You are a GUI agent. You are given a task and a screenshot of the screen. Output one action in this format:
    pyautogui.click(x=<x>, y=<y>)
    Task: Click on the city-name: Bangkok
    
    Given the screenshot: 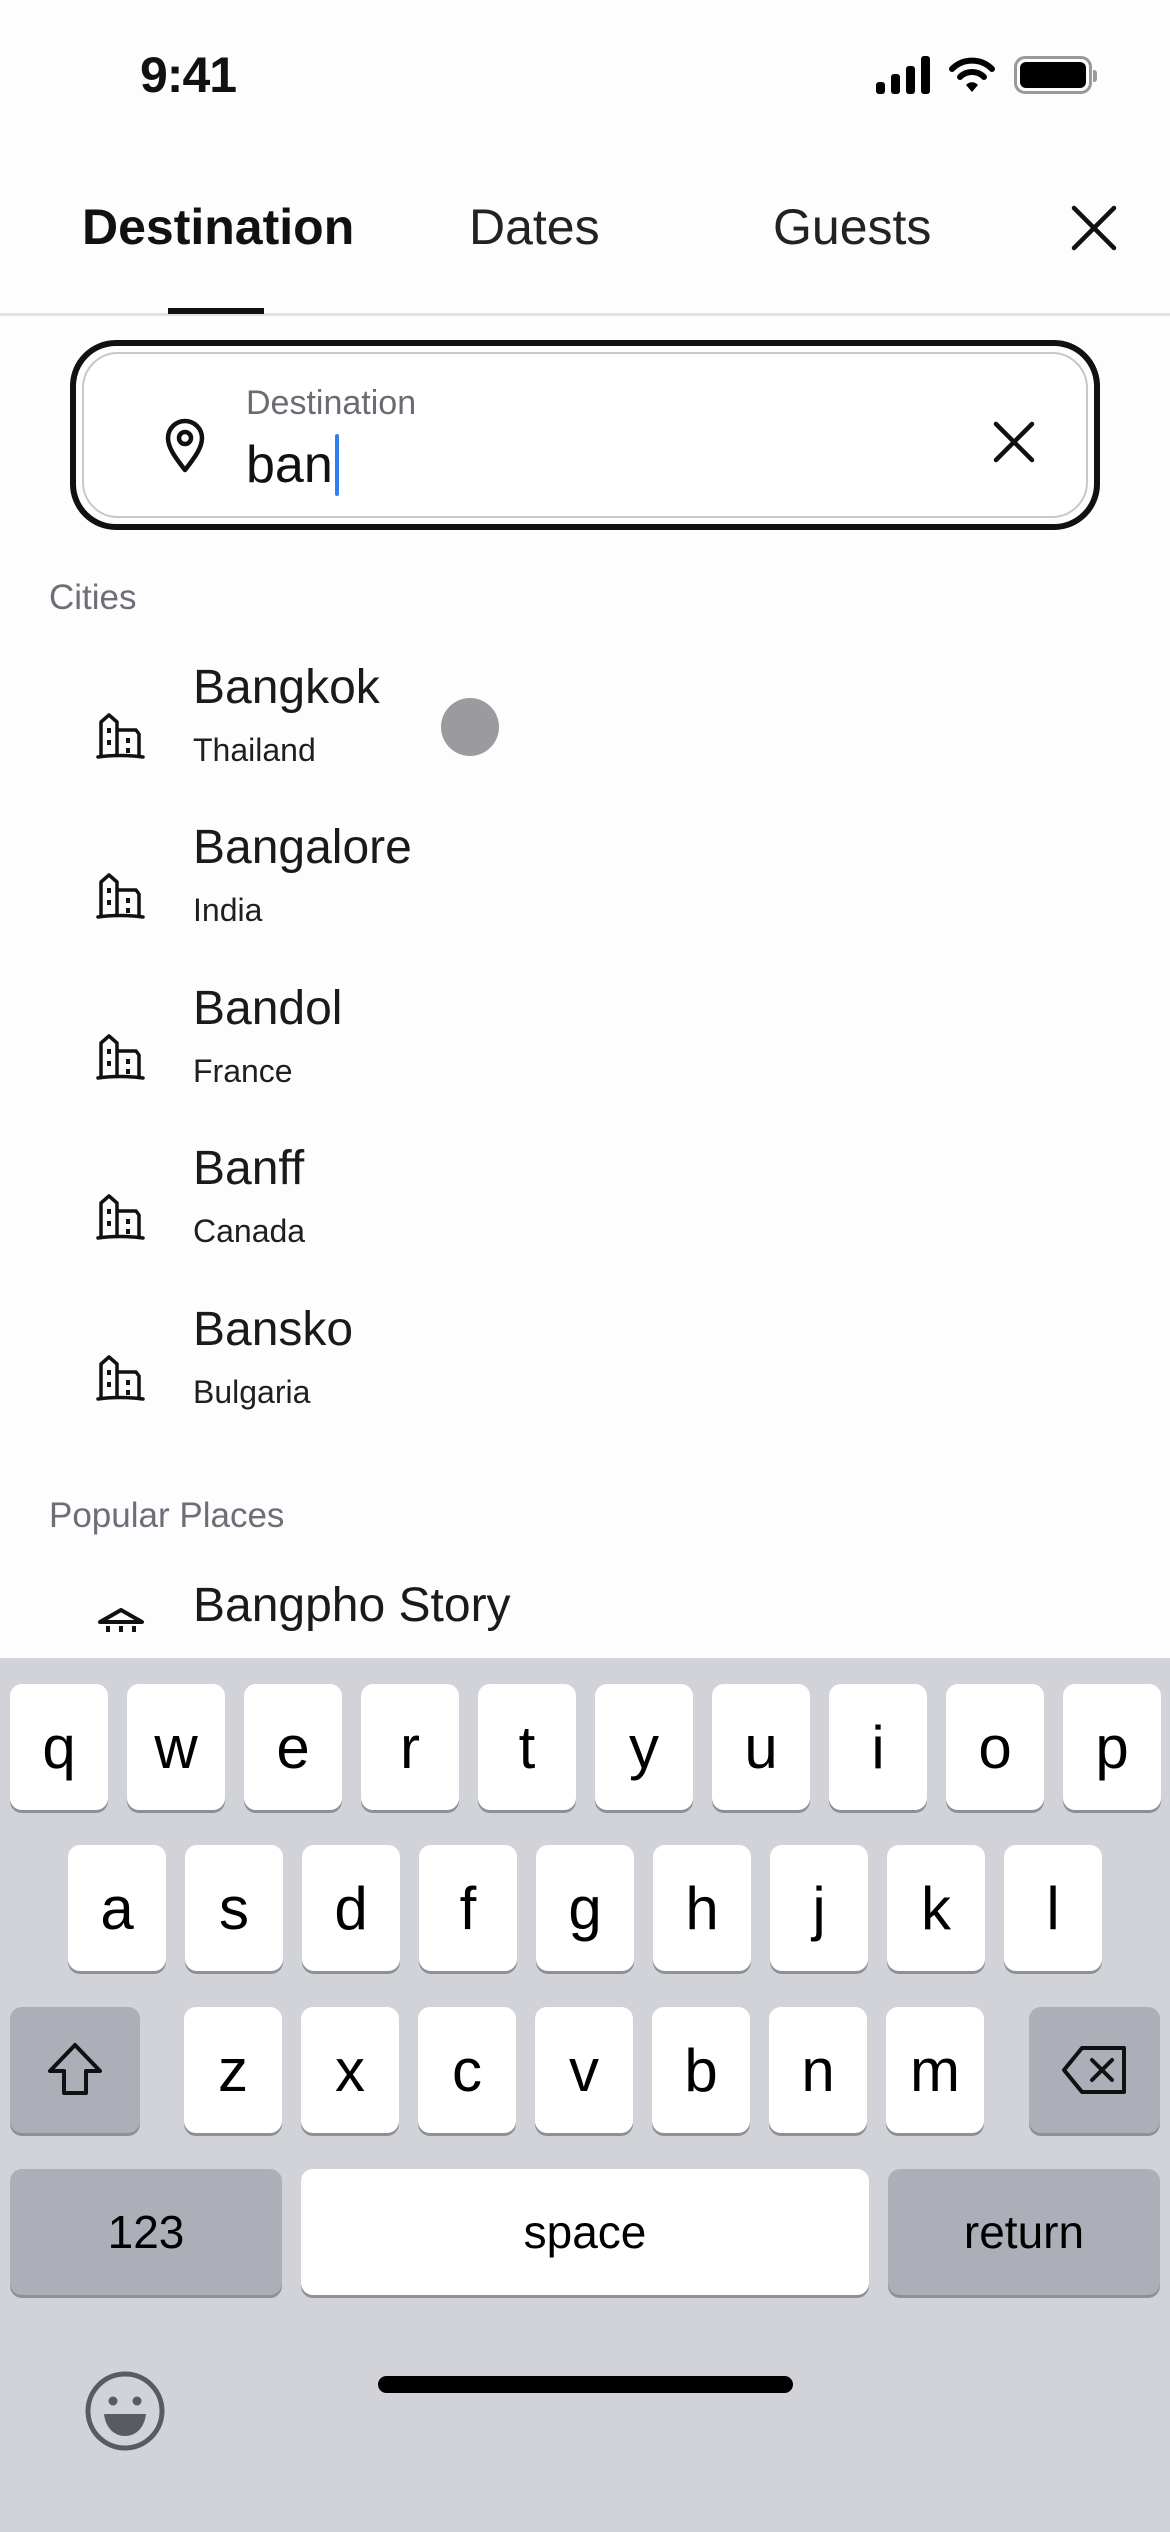 What is the action you would take?
    pyautogui.click(x=286, y=687)
    